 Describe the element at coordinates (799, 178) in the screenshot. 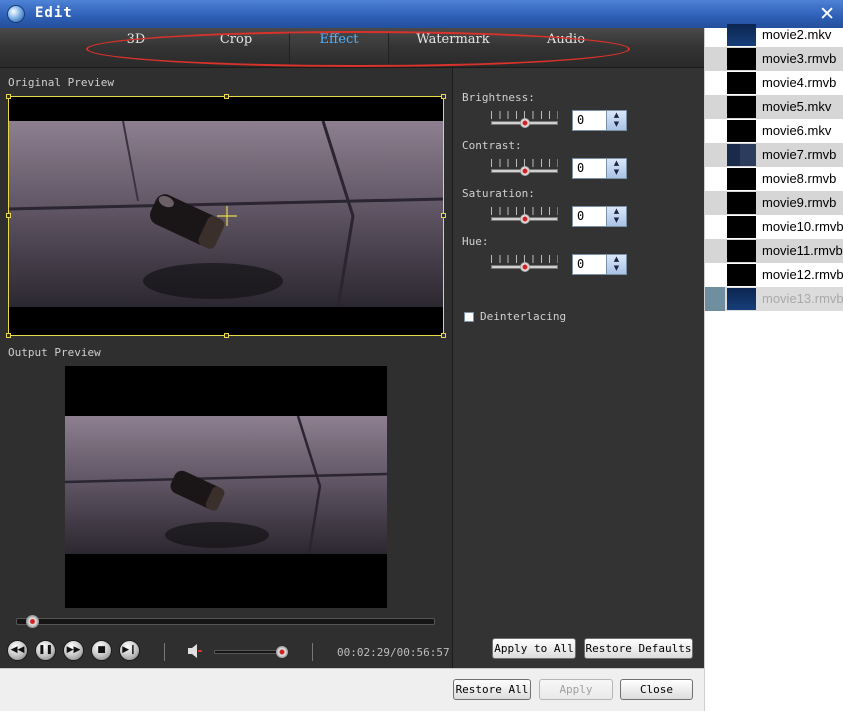

I see `file-name: movie8.rmvb` at that location.